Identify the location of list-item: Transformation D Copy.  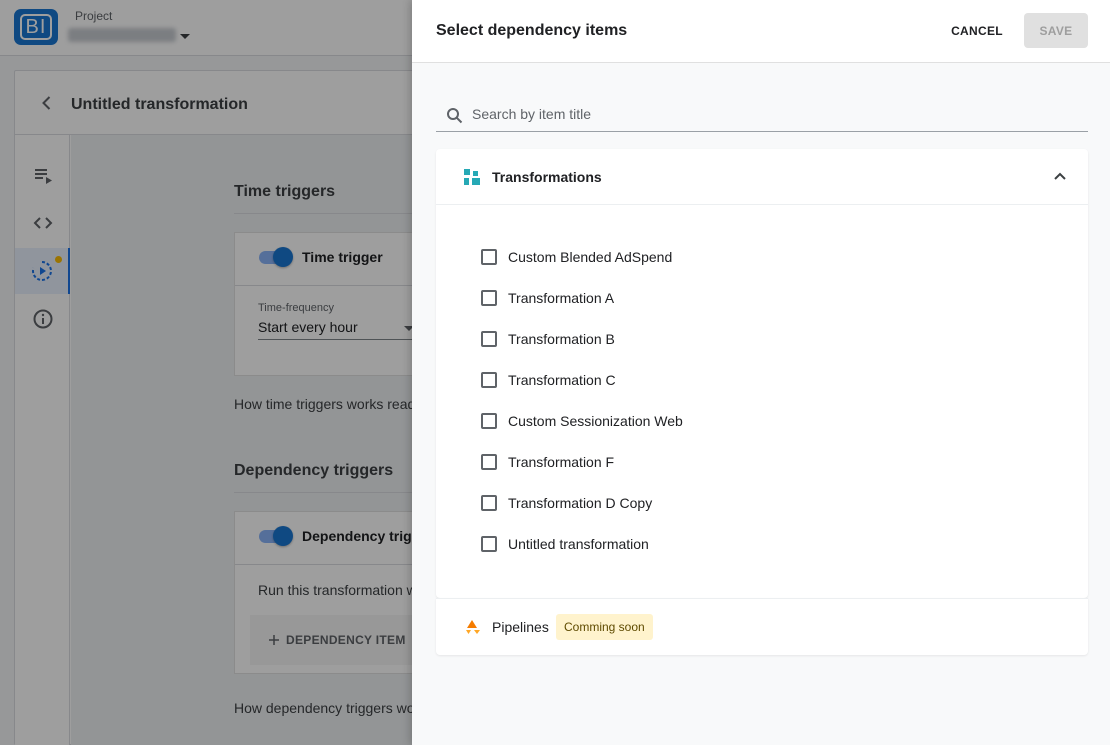
(680, 503).